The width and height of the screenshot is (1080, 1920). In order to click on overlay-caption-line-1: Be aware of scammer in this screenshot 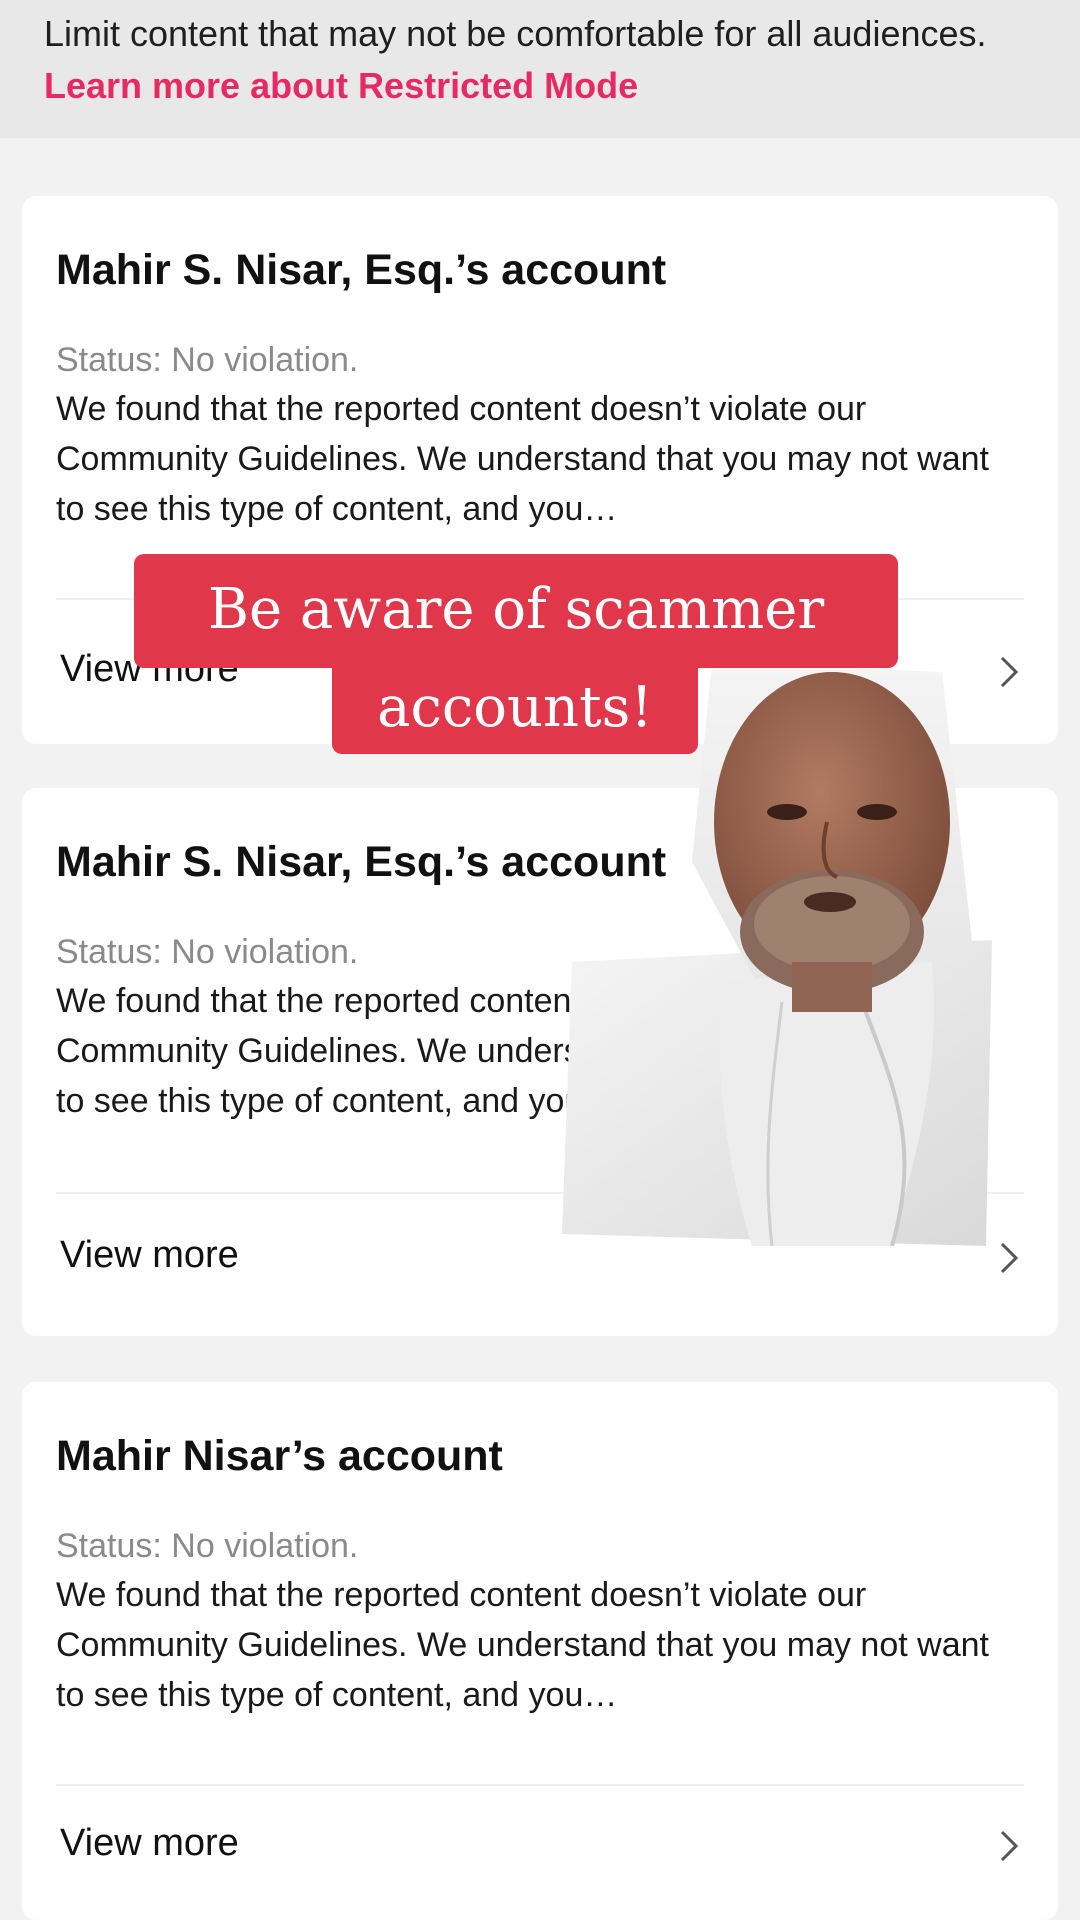, I will do `click(516, 611)`.